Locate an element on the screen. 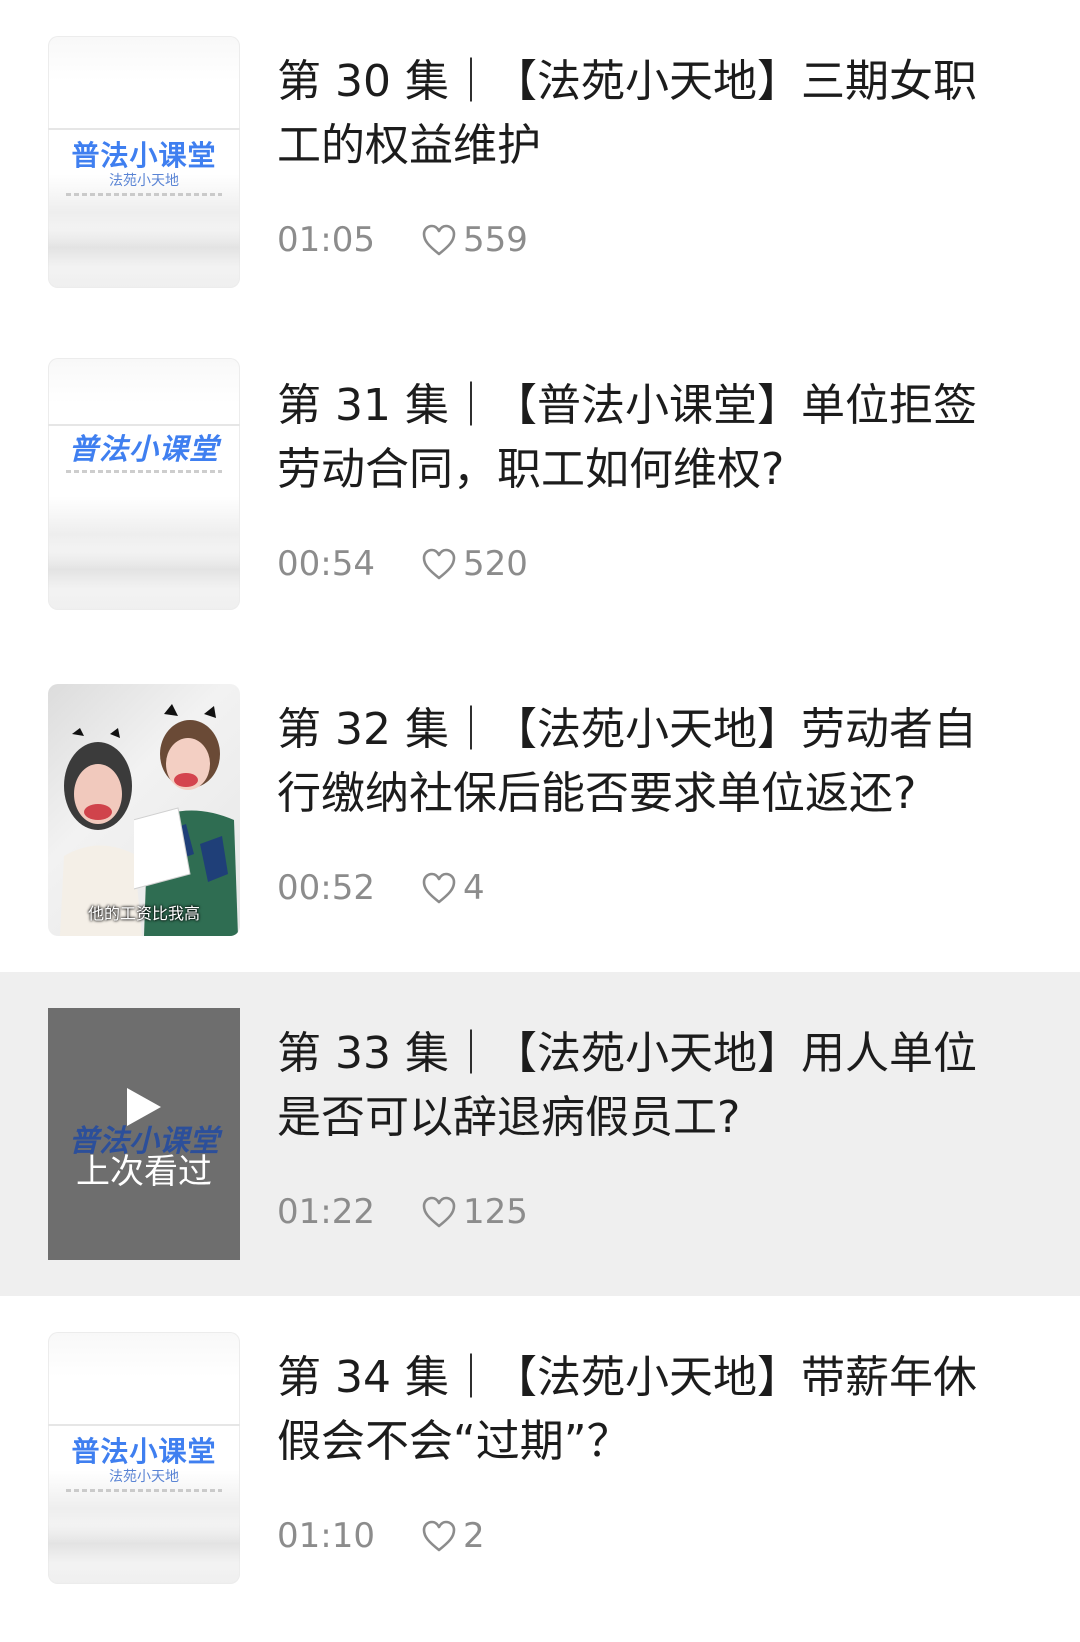 The width and height of the screenshot is (1080, 1642). episode-title: 第 30 集｜【法苑小天地】三期女职工的权益维护 is located at coordinates (647, 114).